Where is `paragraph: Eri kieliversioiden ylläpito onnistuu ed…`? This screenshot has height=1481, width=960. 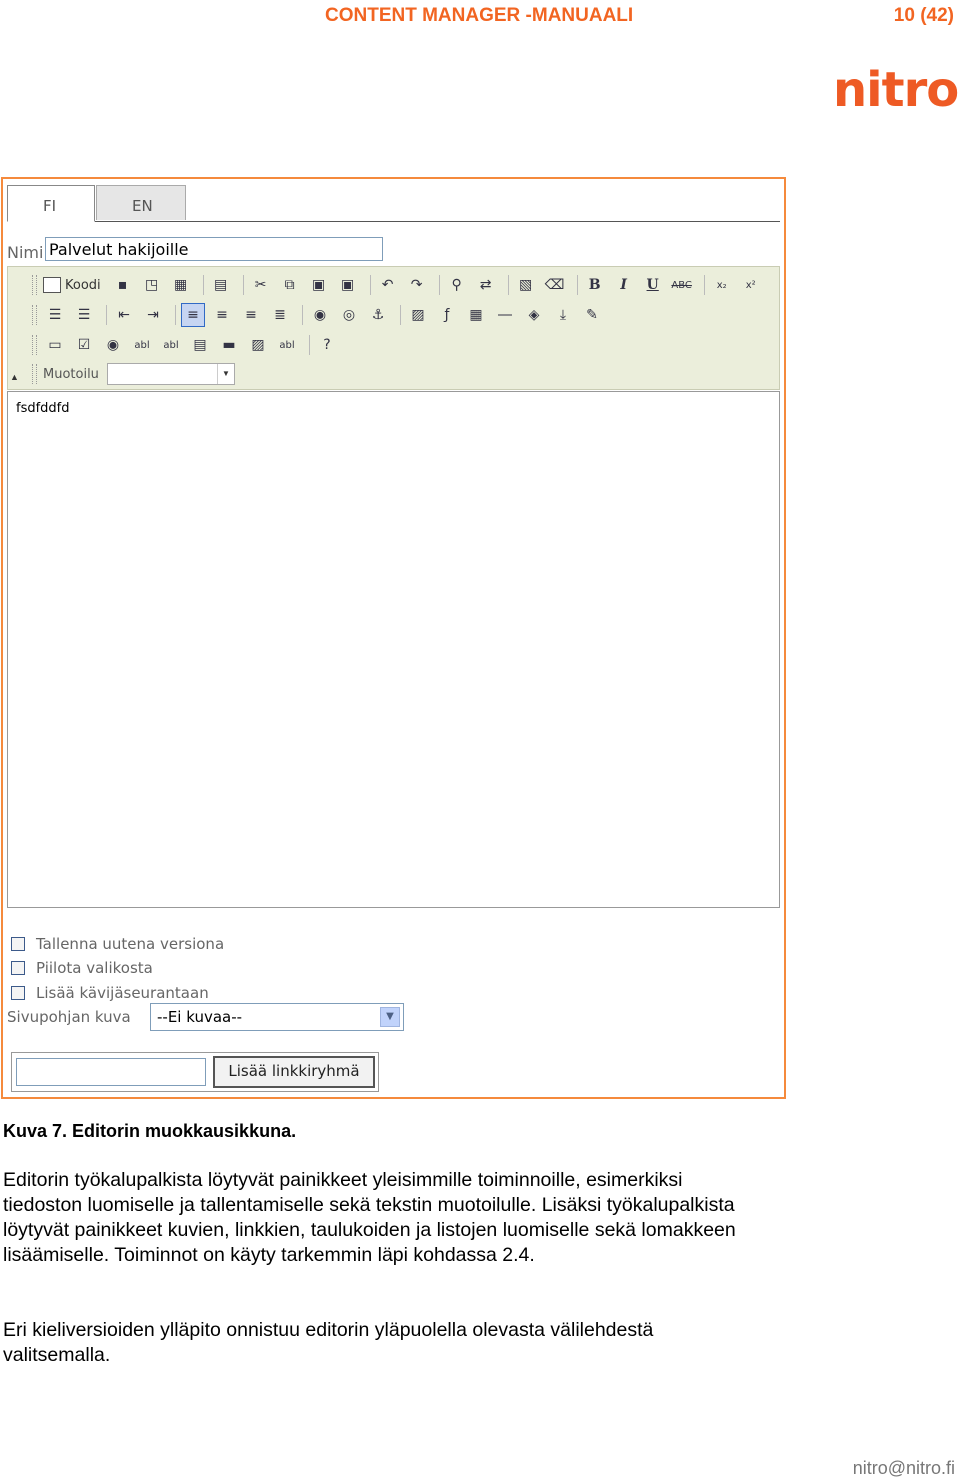
paragraph: Eri kieliversioiden ylläpito onnistuu ed… is located at coordinates (328, 1342).